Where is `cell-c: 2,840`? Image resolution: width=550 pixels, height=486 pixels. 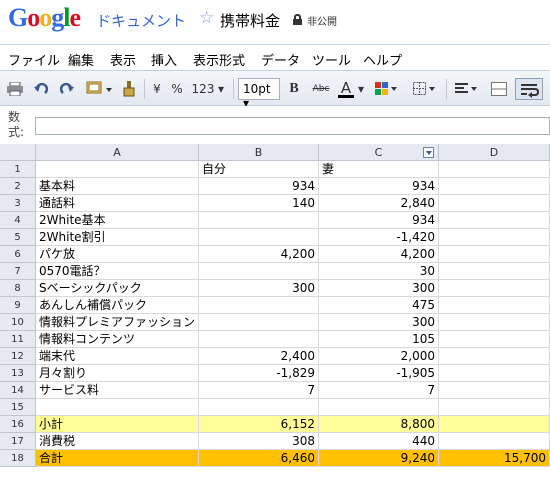 cell-c: 2,840 is located at coordinates (379, 203).